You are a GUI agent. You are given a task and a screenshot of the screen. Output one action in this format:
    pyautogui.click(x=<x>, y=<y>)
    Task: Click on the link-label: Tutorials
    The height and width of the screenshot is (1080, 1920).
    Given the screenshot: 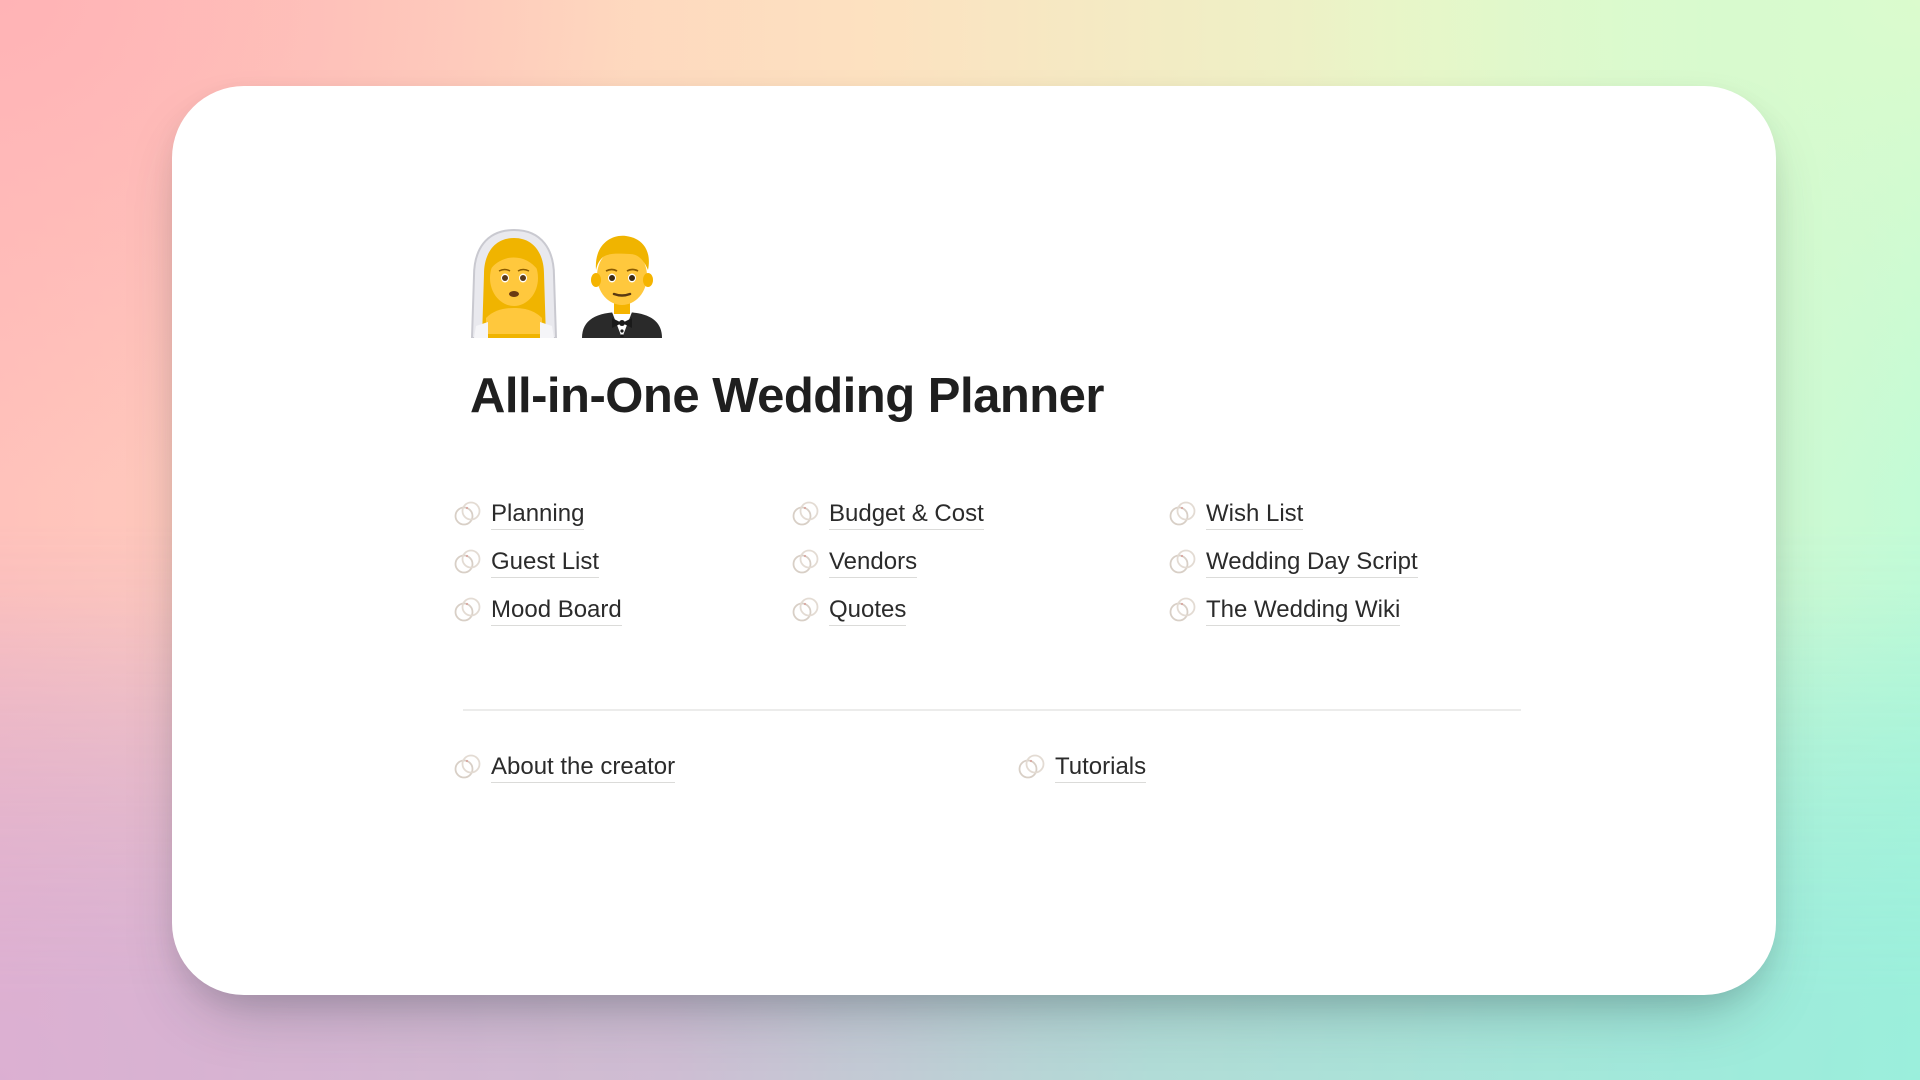 What is the action you would take?
    pyautogui.click(x=1101, y=767)
    